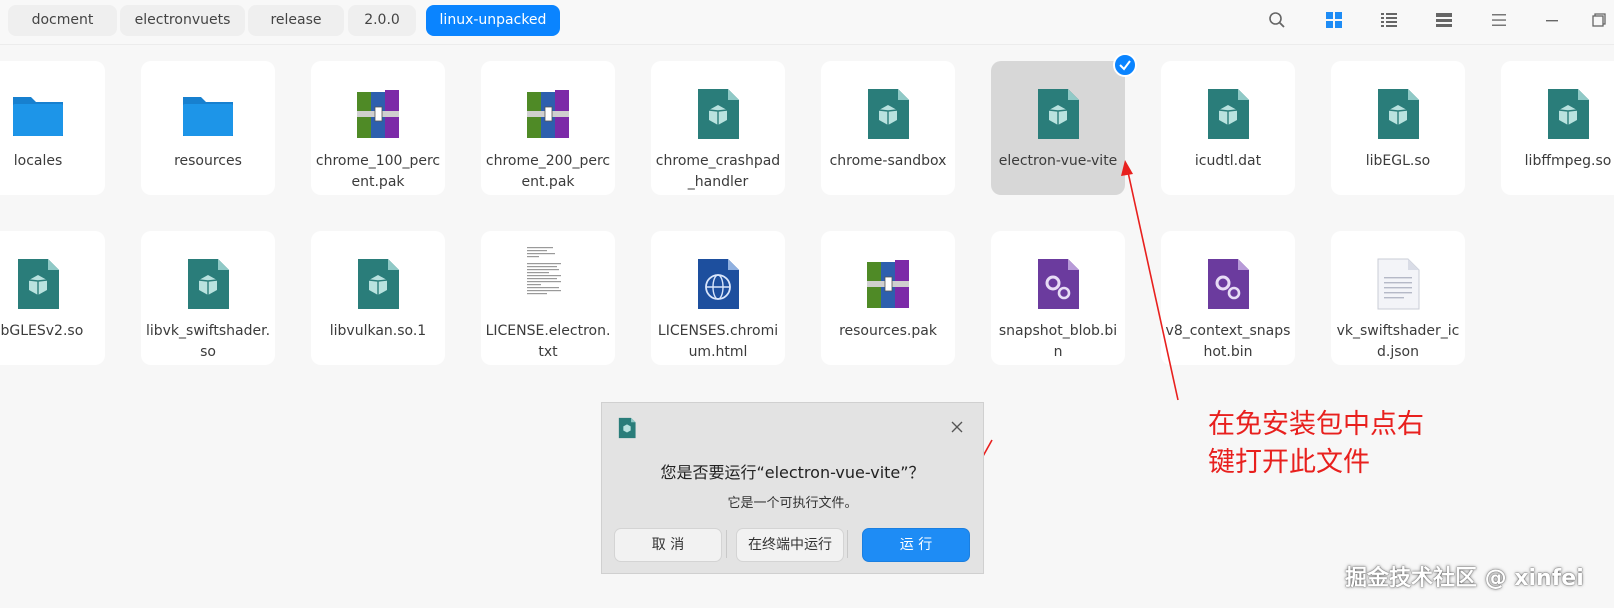  What do you see at coordinates (1464, 578) in the screenshot?
I see `watermark: 掘金技术社区 @ xinfei` at bounding box center [1464, 578].